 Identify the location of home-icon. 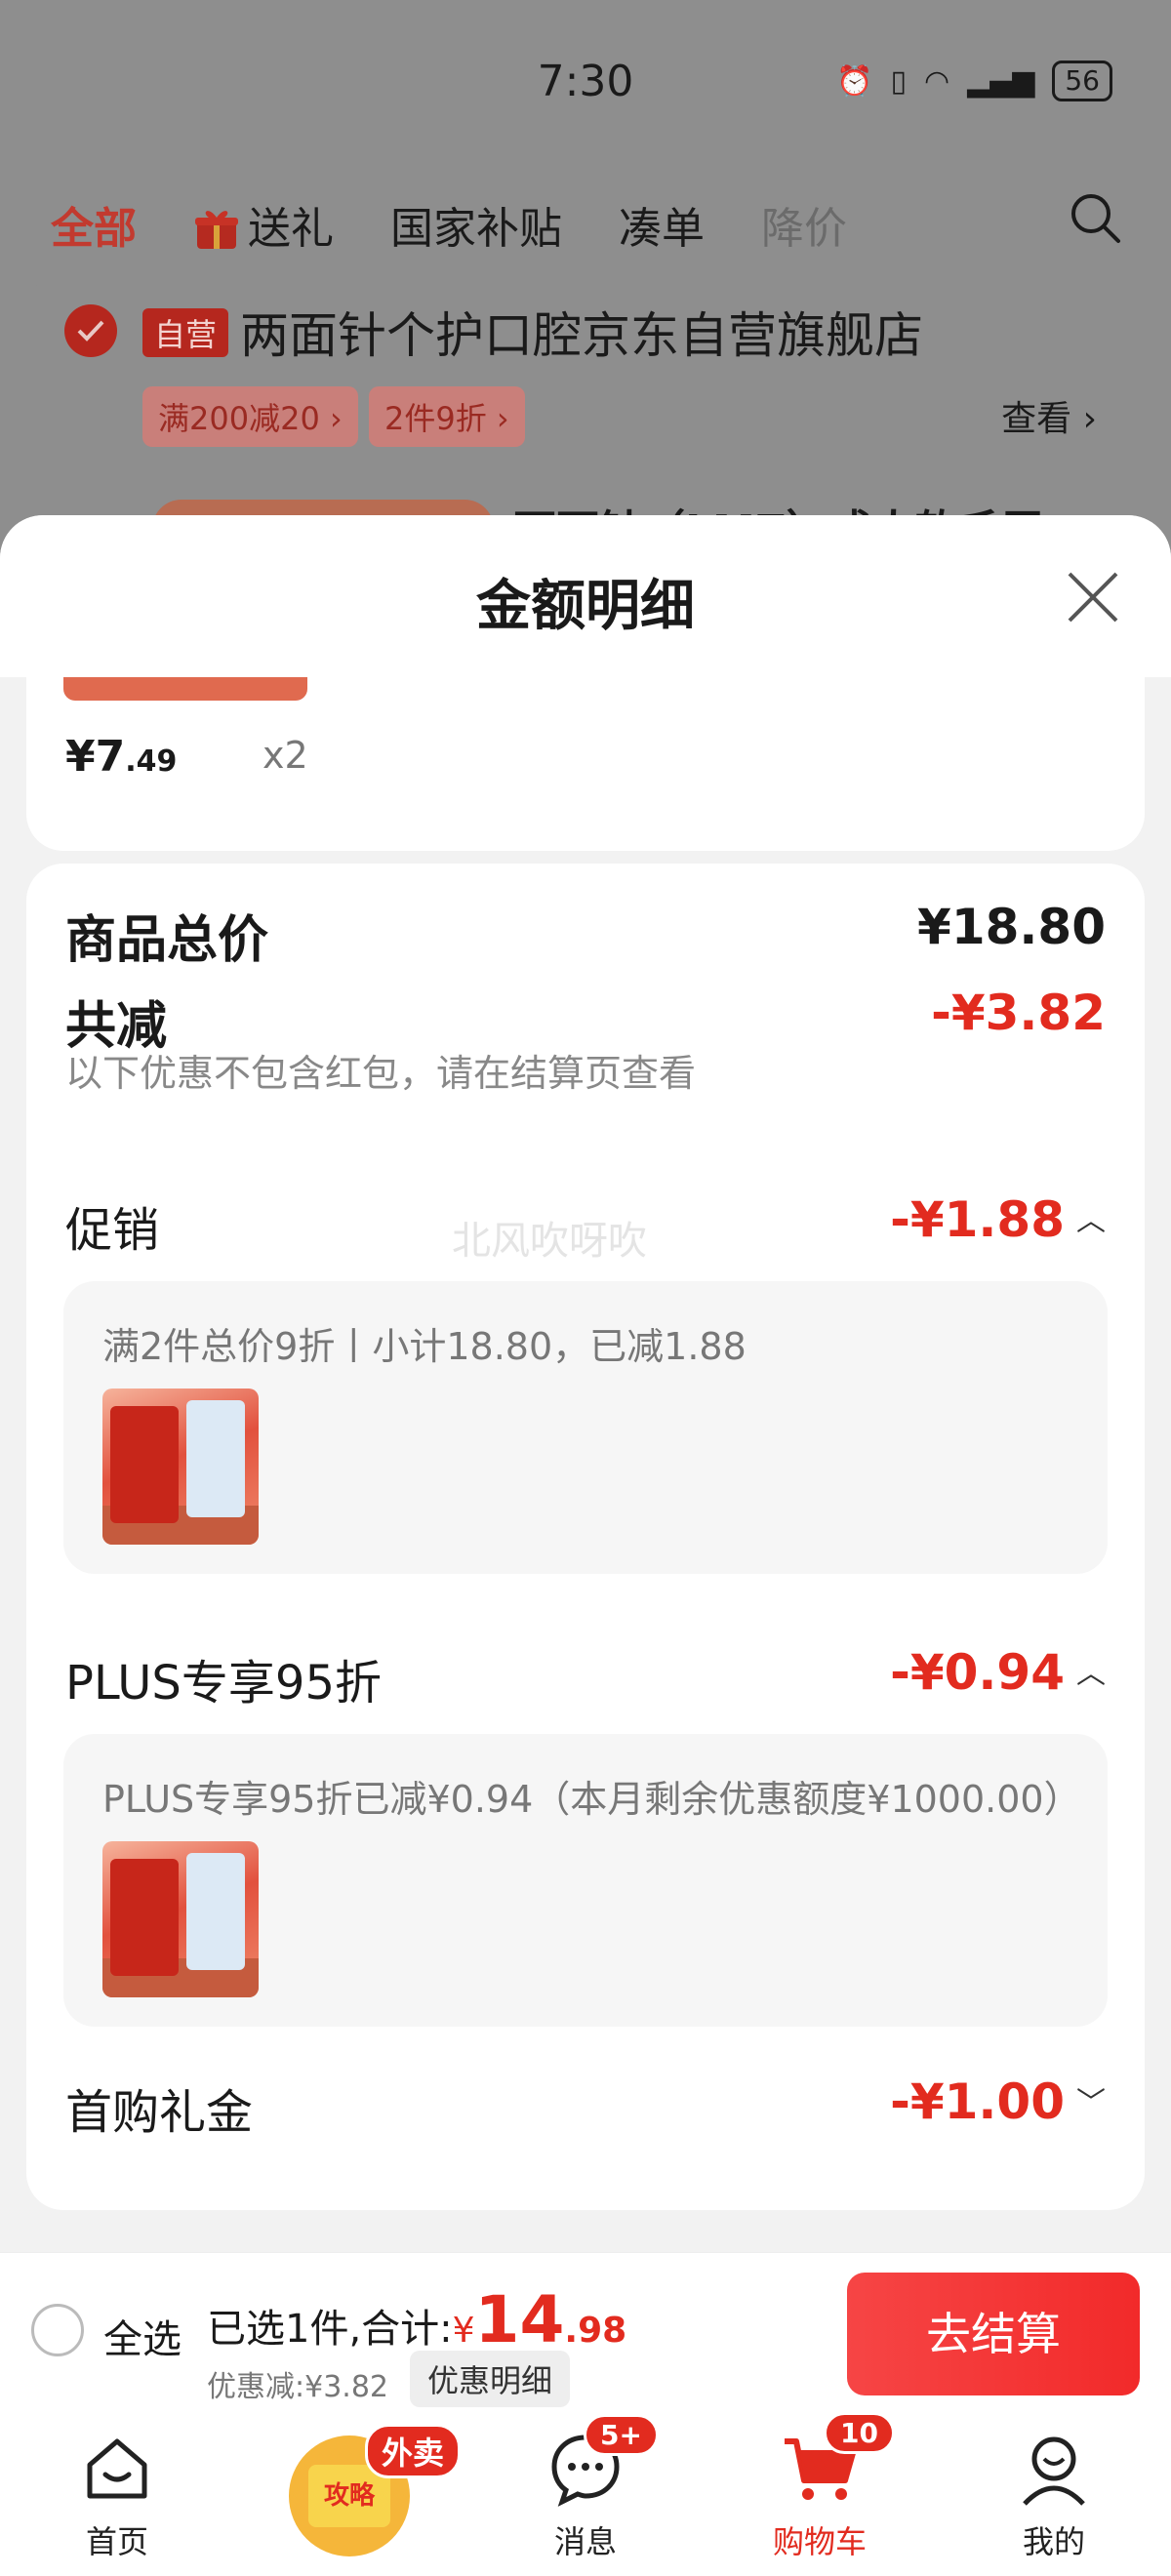
(117, 2468).